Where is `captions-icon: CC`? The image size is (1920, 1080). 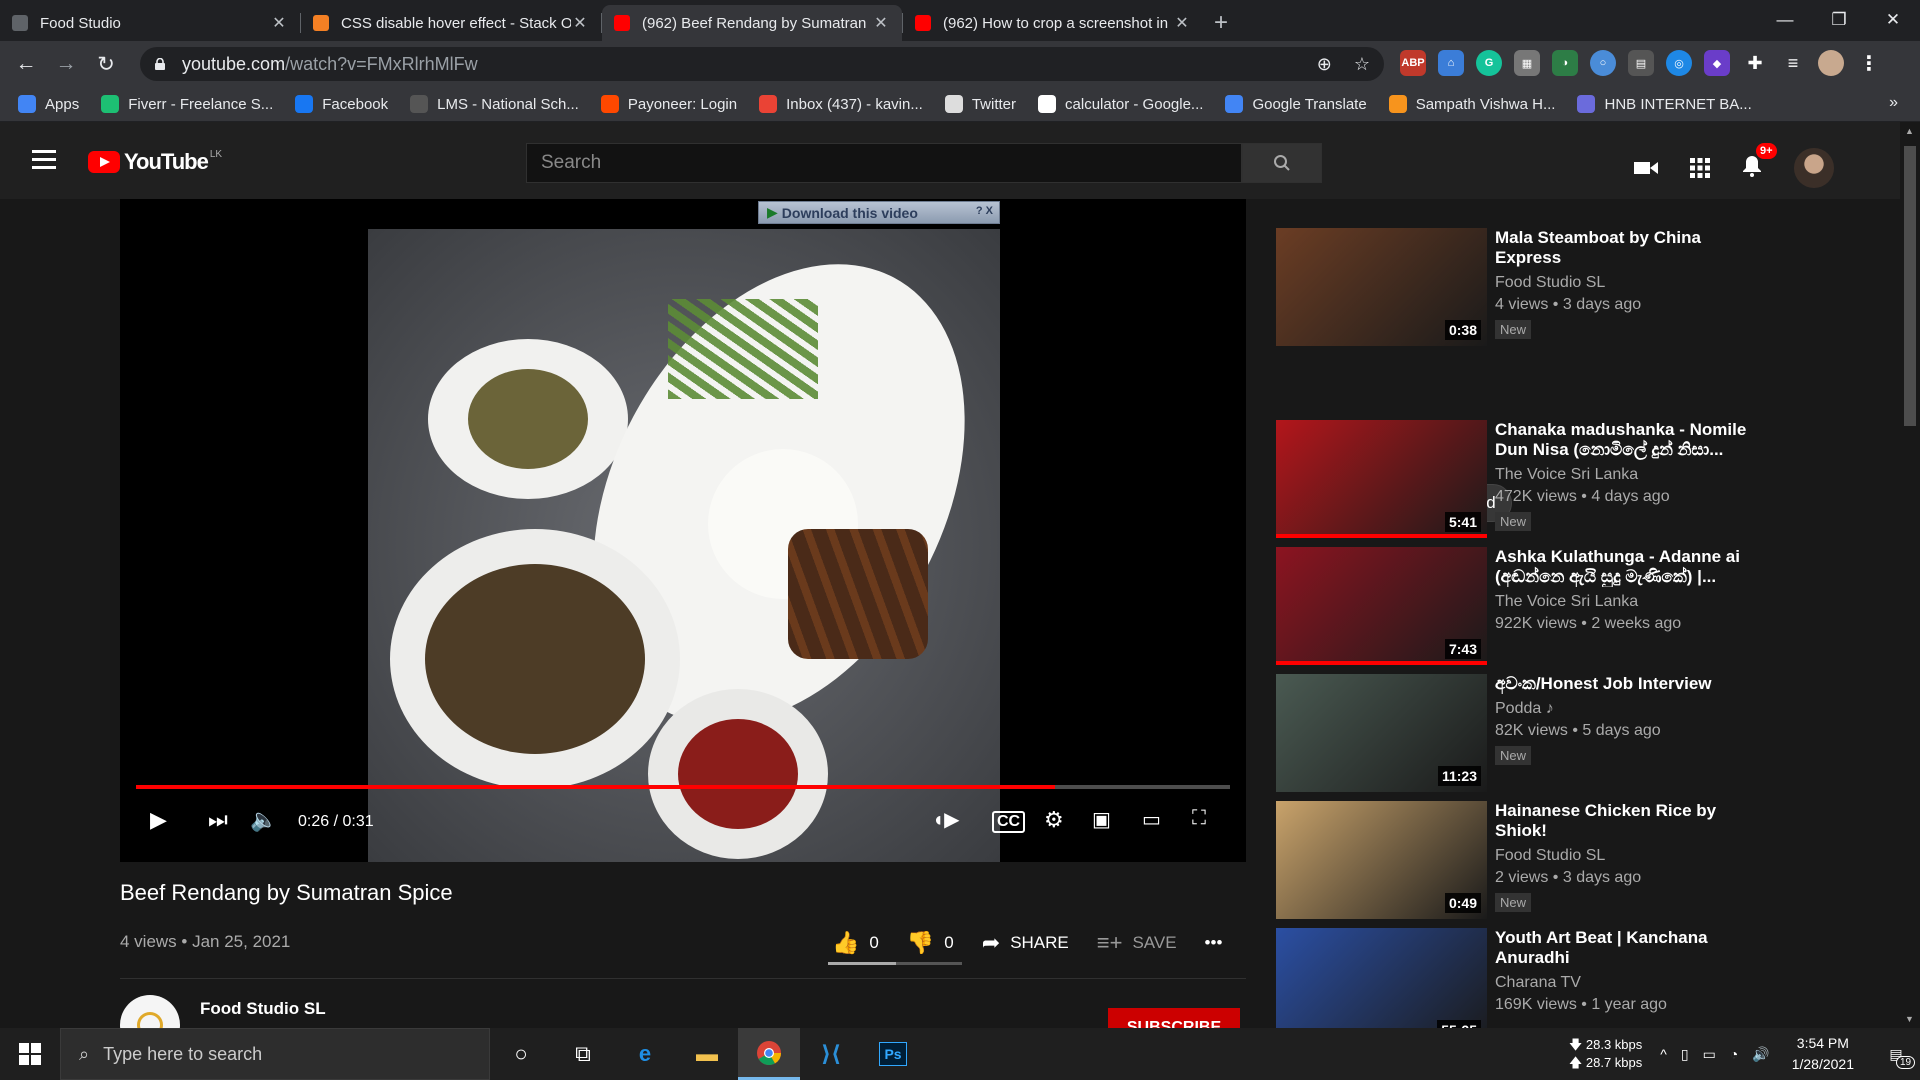
captions-icon: CC is located at coordinates (1009, 822).